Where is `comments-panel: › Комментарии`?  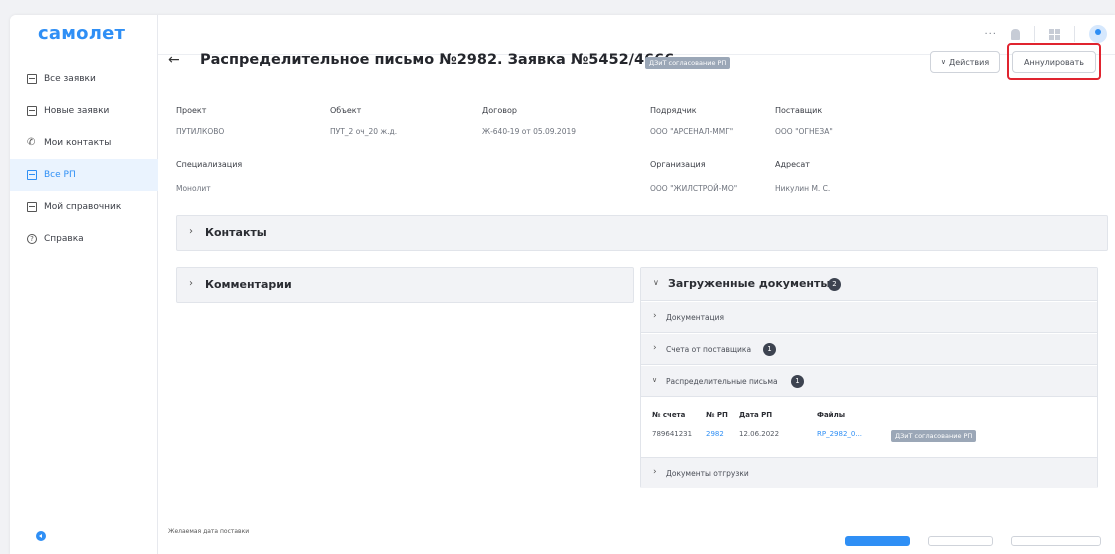
comments-panel: › Комментарии is located at coordinates (405, 285).